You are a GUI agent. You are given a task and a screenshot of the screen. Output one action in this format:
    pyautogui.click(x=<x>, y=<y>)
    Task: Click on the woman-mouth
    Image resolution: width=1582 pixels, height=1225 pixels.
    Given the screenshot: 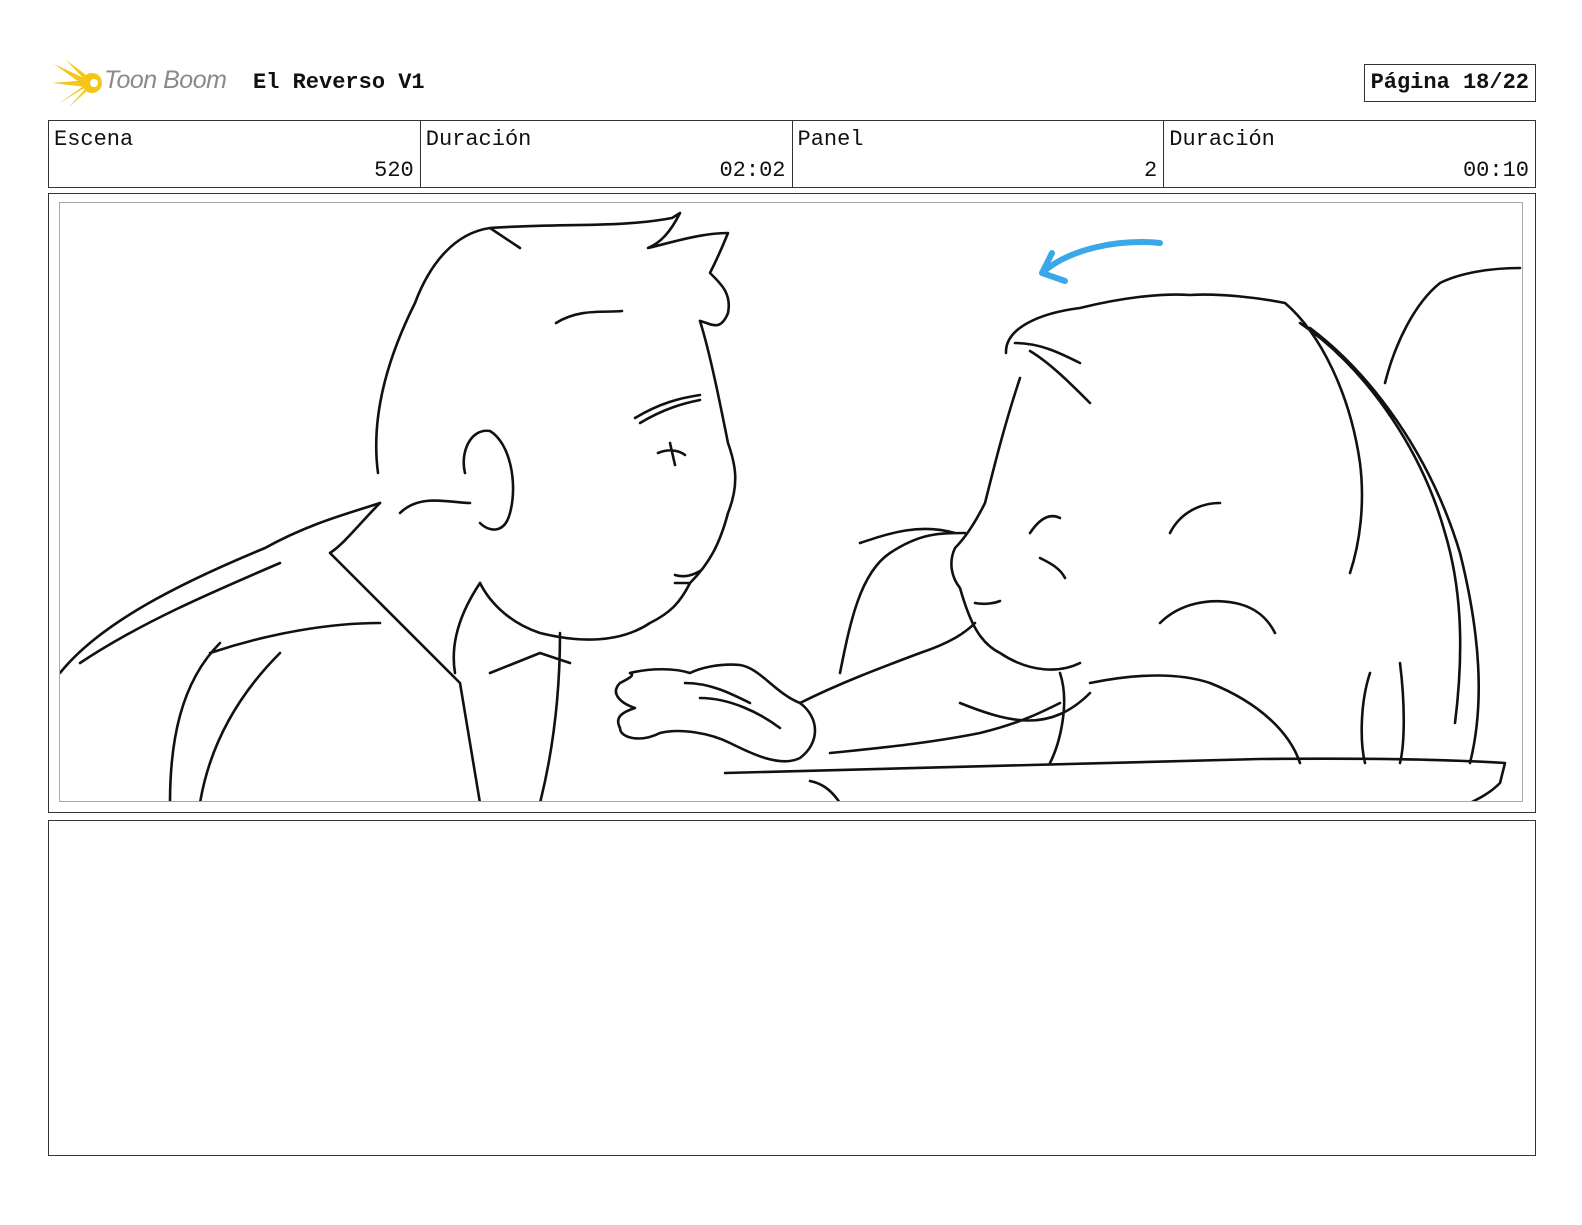 What is the action you would take?
    pyautogui.click(x=987, y=602)
    